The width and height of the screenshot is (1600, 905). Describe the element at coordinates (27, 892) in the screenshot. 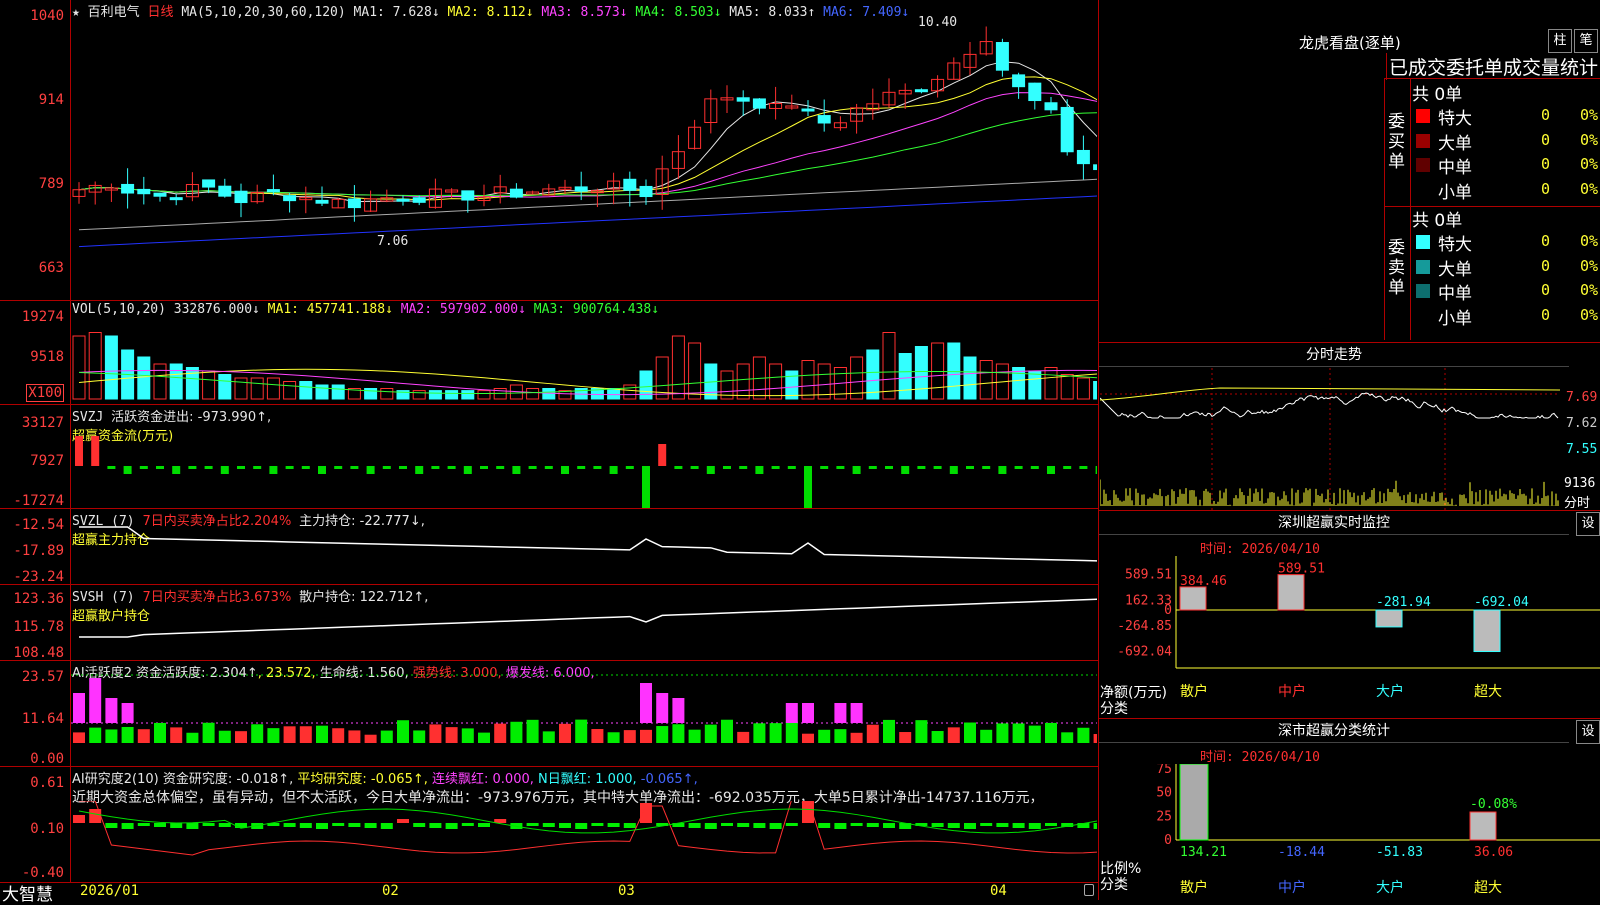

I see `brand-label: 大智慧` at that location.